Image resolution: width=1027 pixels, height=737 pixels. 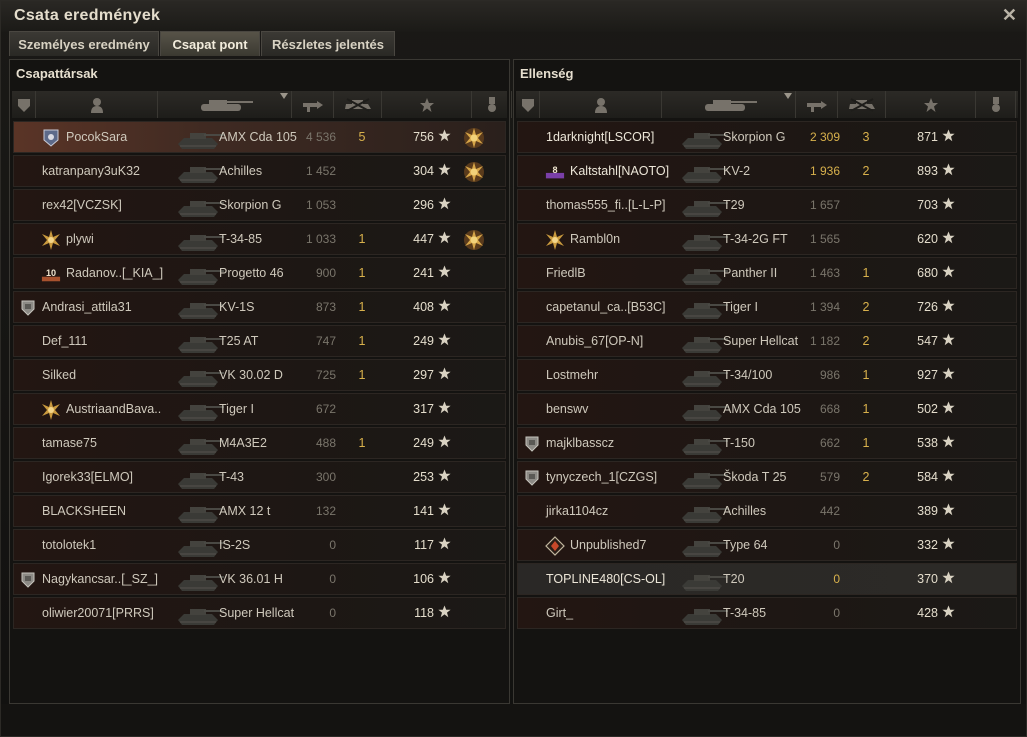 I want to click on player-name: thomas555_fi..[L-L-P], so click(x=606, y=205).